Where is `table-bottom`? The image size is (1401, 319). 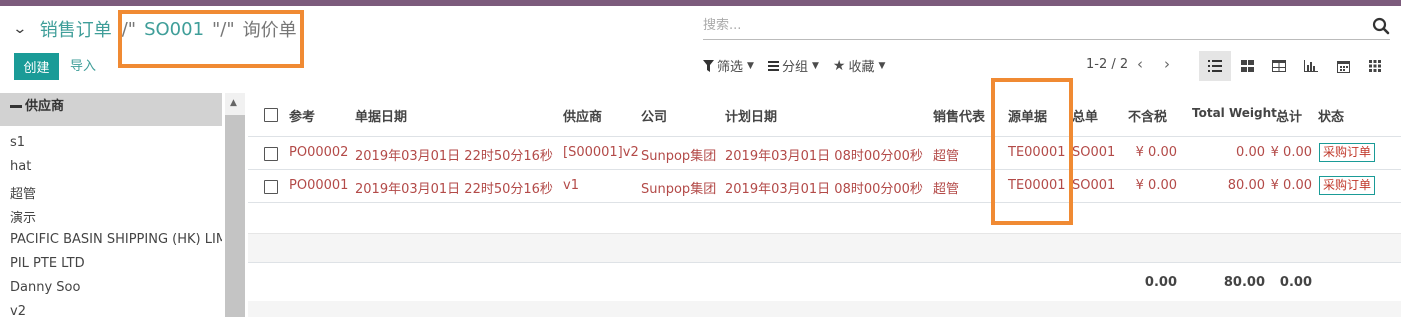
table-bottom is located at coordinates (824, 309).